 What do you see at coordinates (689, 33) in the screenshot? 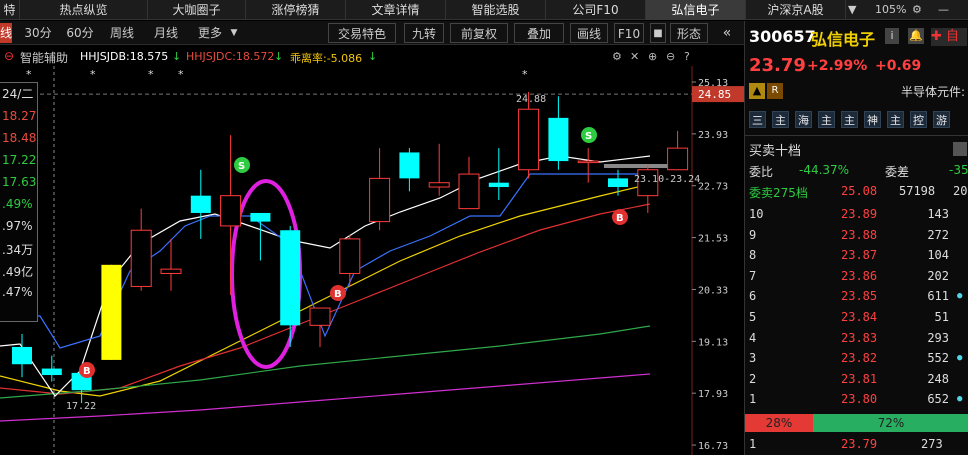
I see `pattern-button: 形态` at bounding box center [689, 33].